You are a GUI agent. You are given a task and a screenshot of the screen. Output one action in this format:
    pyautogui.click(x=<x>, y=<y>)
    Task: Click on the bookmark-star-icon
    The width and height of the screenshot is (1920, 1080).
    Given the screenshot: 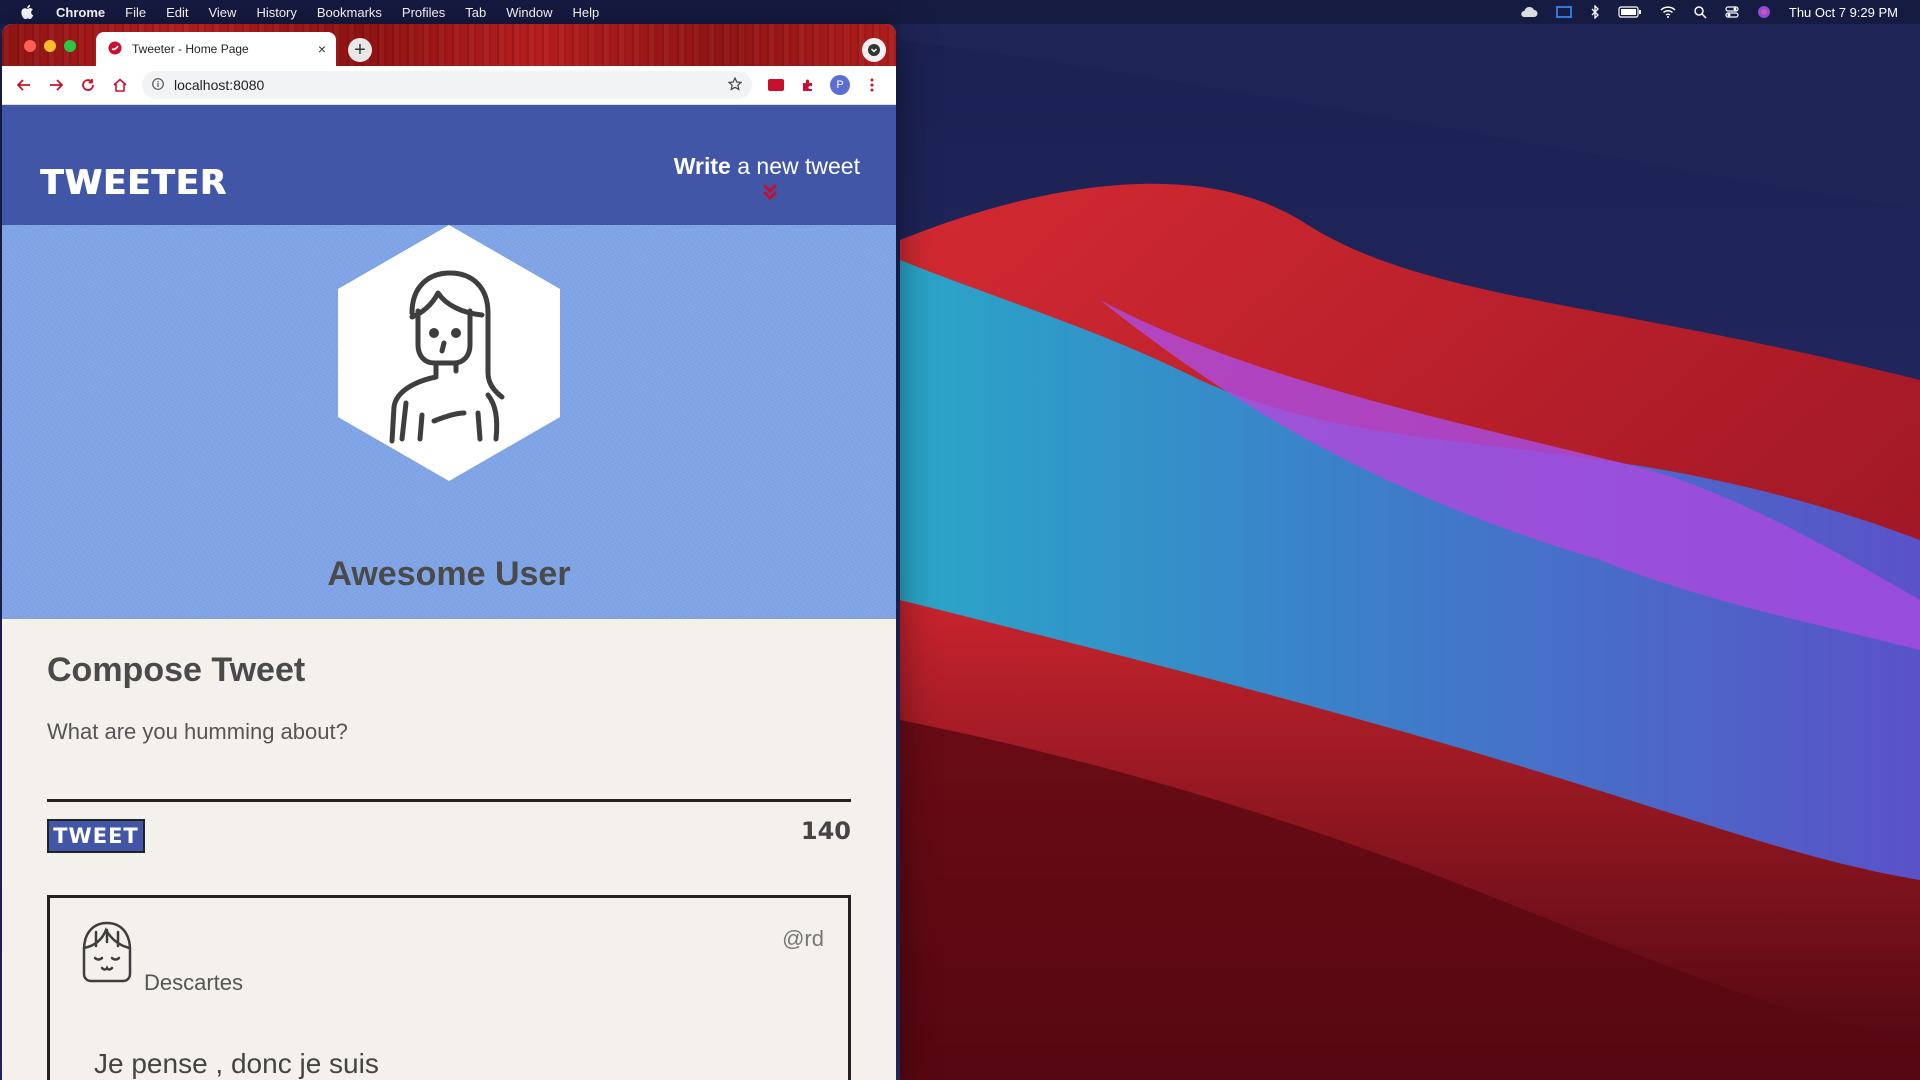 What is the action you would take?
    pyautogui.click(x=735, y=85)
    